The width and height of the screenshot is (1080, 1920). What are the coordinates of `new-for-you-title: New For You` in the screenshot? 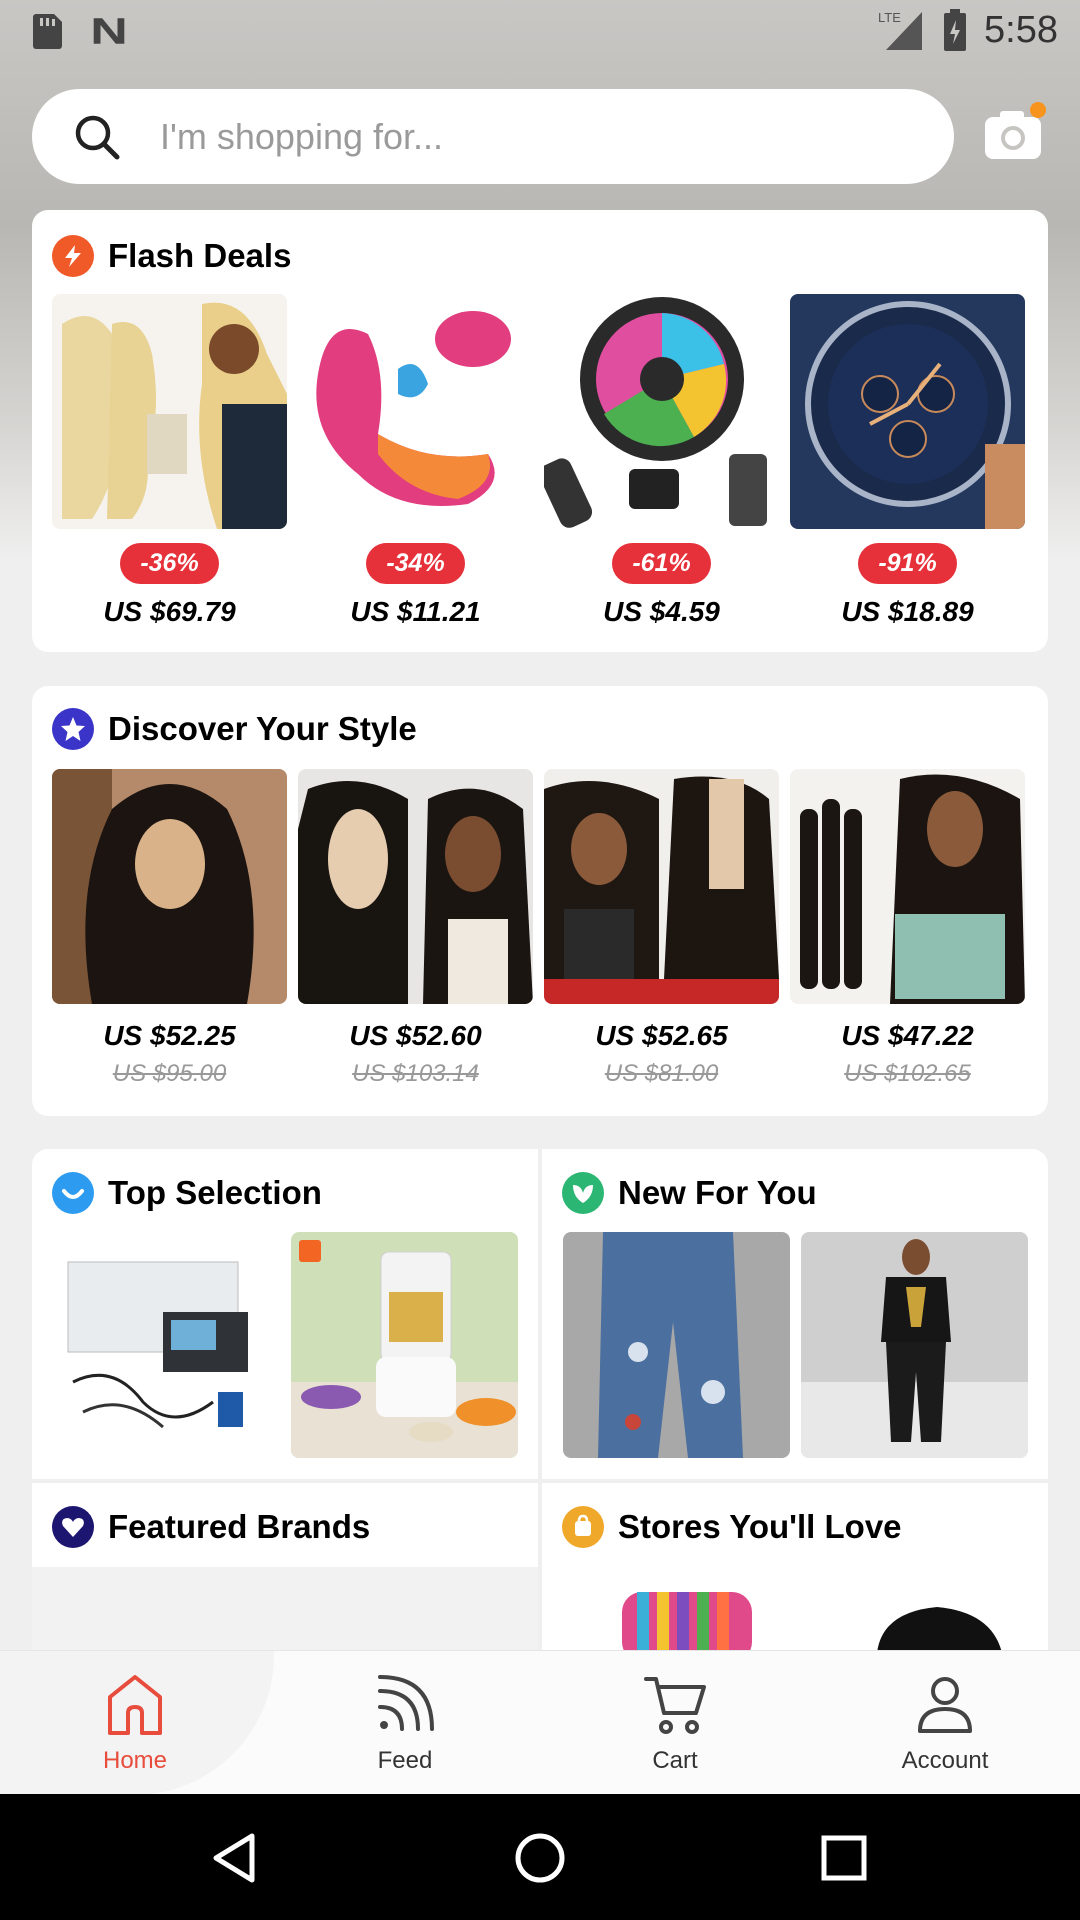 It's located at (717, 1192).